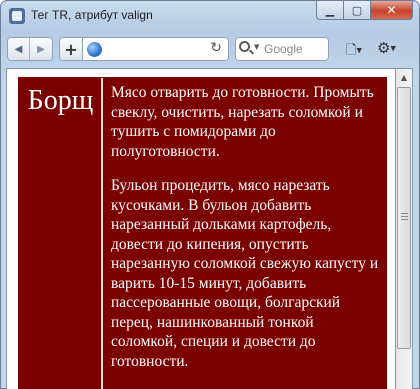 The image size is (420, 389). I want to click on minimize-icon: ▁, so click(330, 10).